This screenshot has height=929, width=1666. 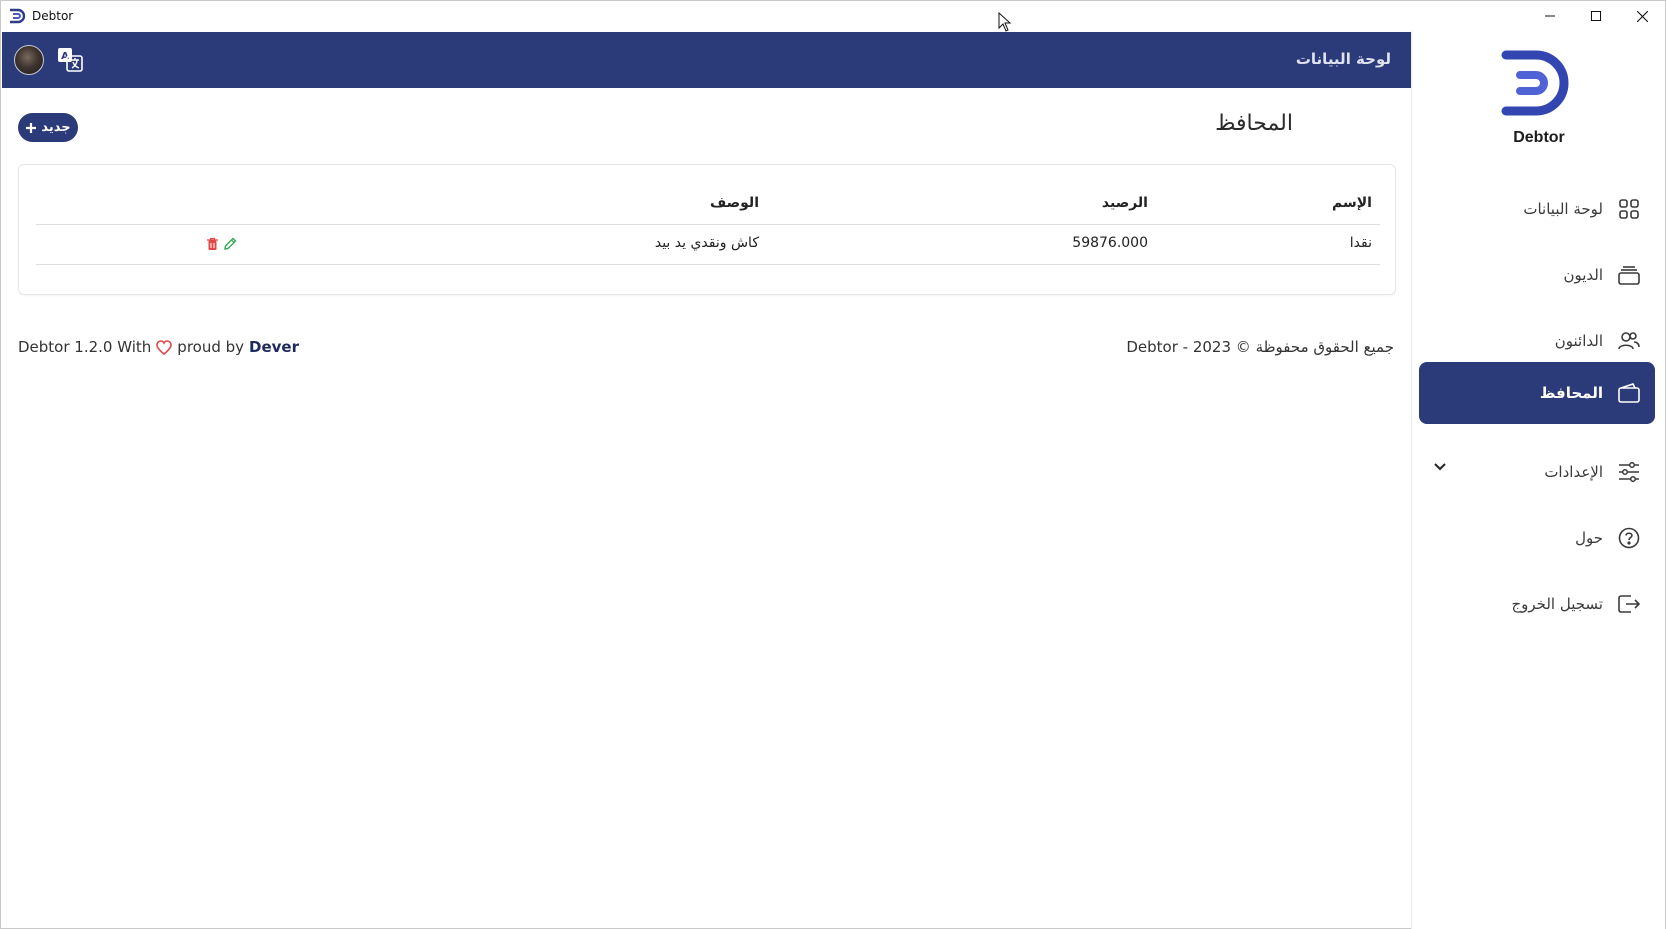 What do you see at coordinates (1343, 59) in the screenshot?
I see `breadcrumb: لوحة البيانات` at bounding box center [1343, 59].